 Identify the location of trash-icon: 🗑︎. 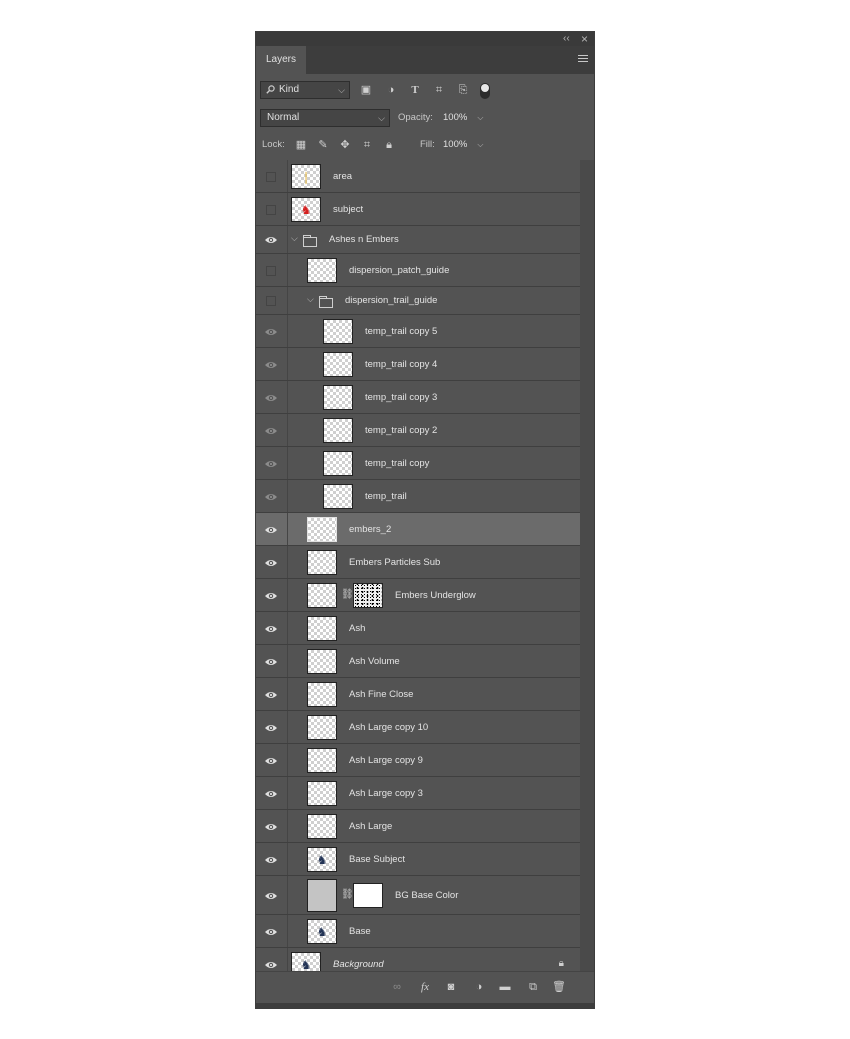
(559, 987).